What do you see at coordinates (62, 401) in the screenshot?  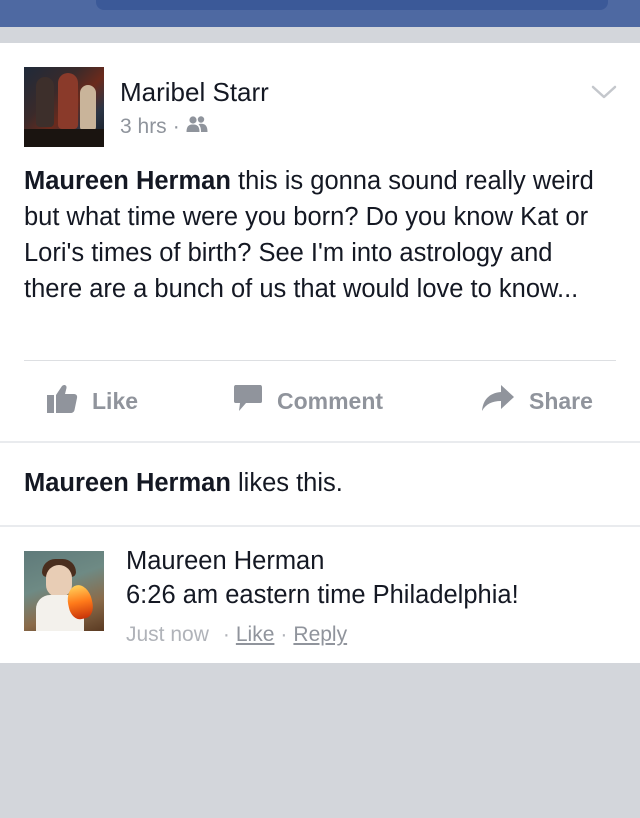 I see `thumbs-up-icon` at bounding box center [62, 401].